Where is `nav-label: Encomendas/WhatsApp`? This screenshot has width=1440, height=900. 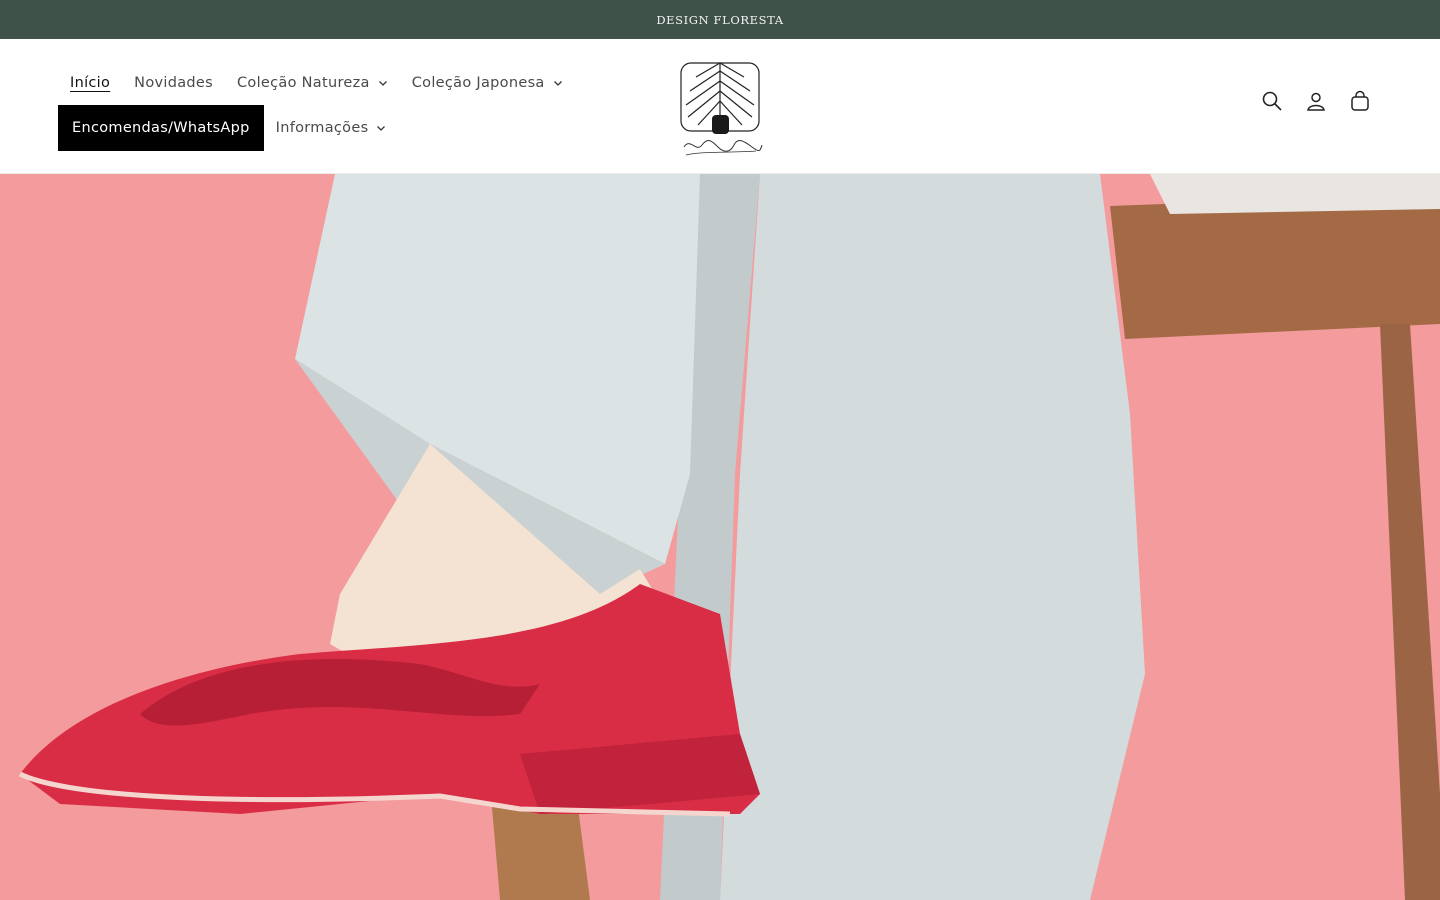 nav-label: Encomendas/WhatsApp is located at coordinates (161, 128).